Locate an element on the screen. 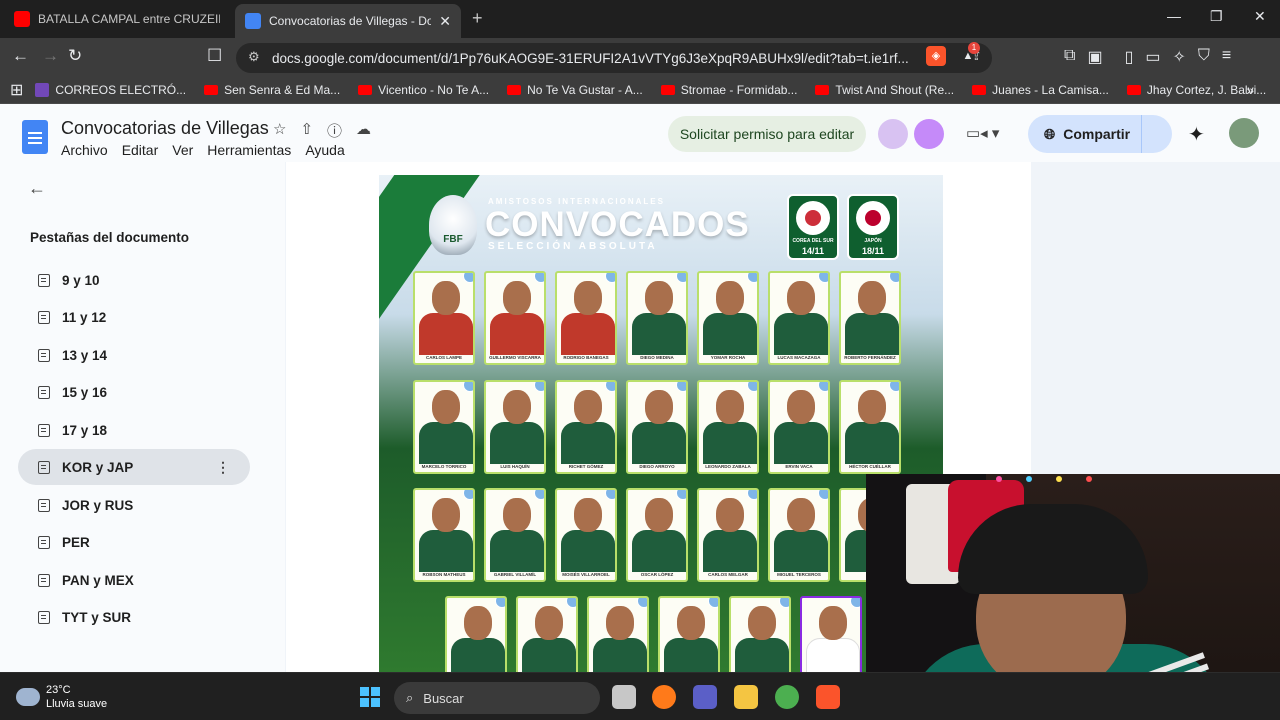 Image resolution: width=1280 pixels, height=720 pixels. browser-tab-youtube: BATALLA CAMPAL entre CRUZEIRO y is located at coordinates (117, 19).